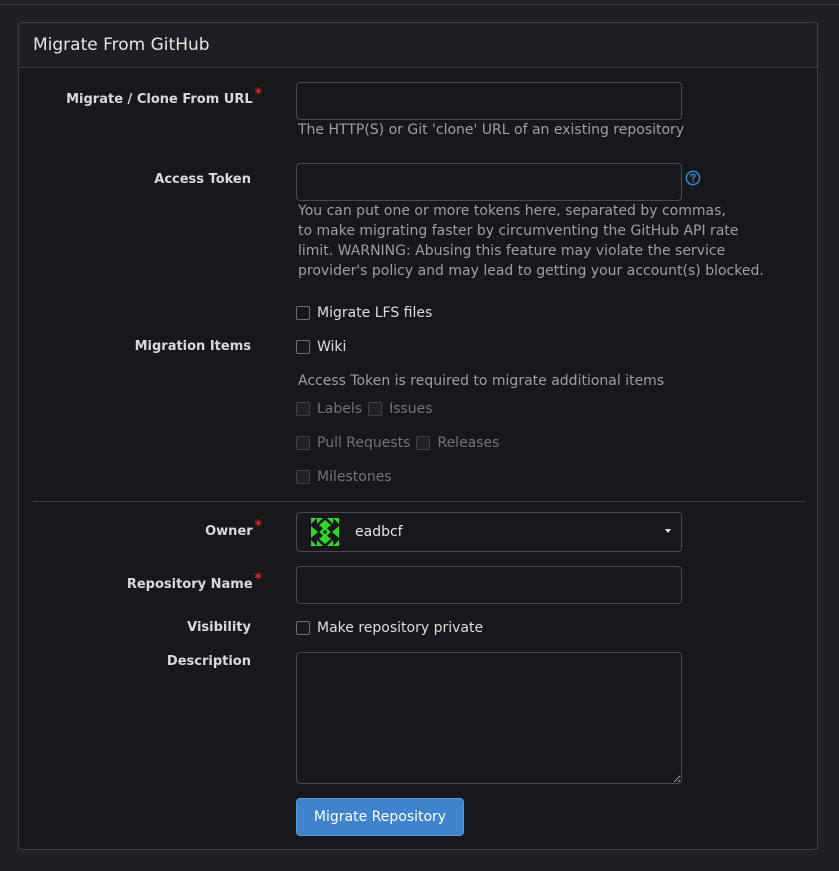 This screenshot has height=871, width=839. I want to click on description-label: Description, so click(208, 661).